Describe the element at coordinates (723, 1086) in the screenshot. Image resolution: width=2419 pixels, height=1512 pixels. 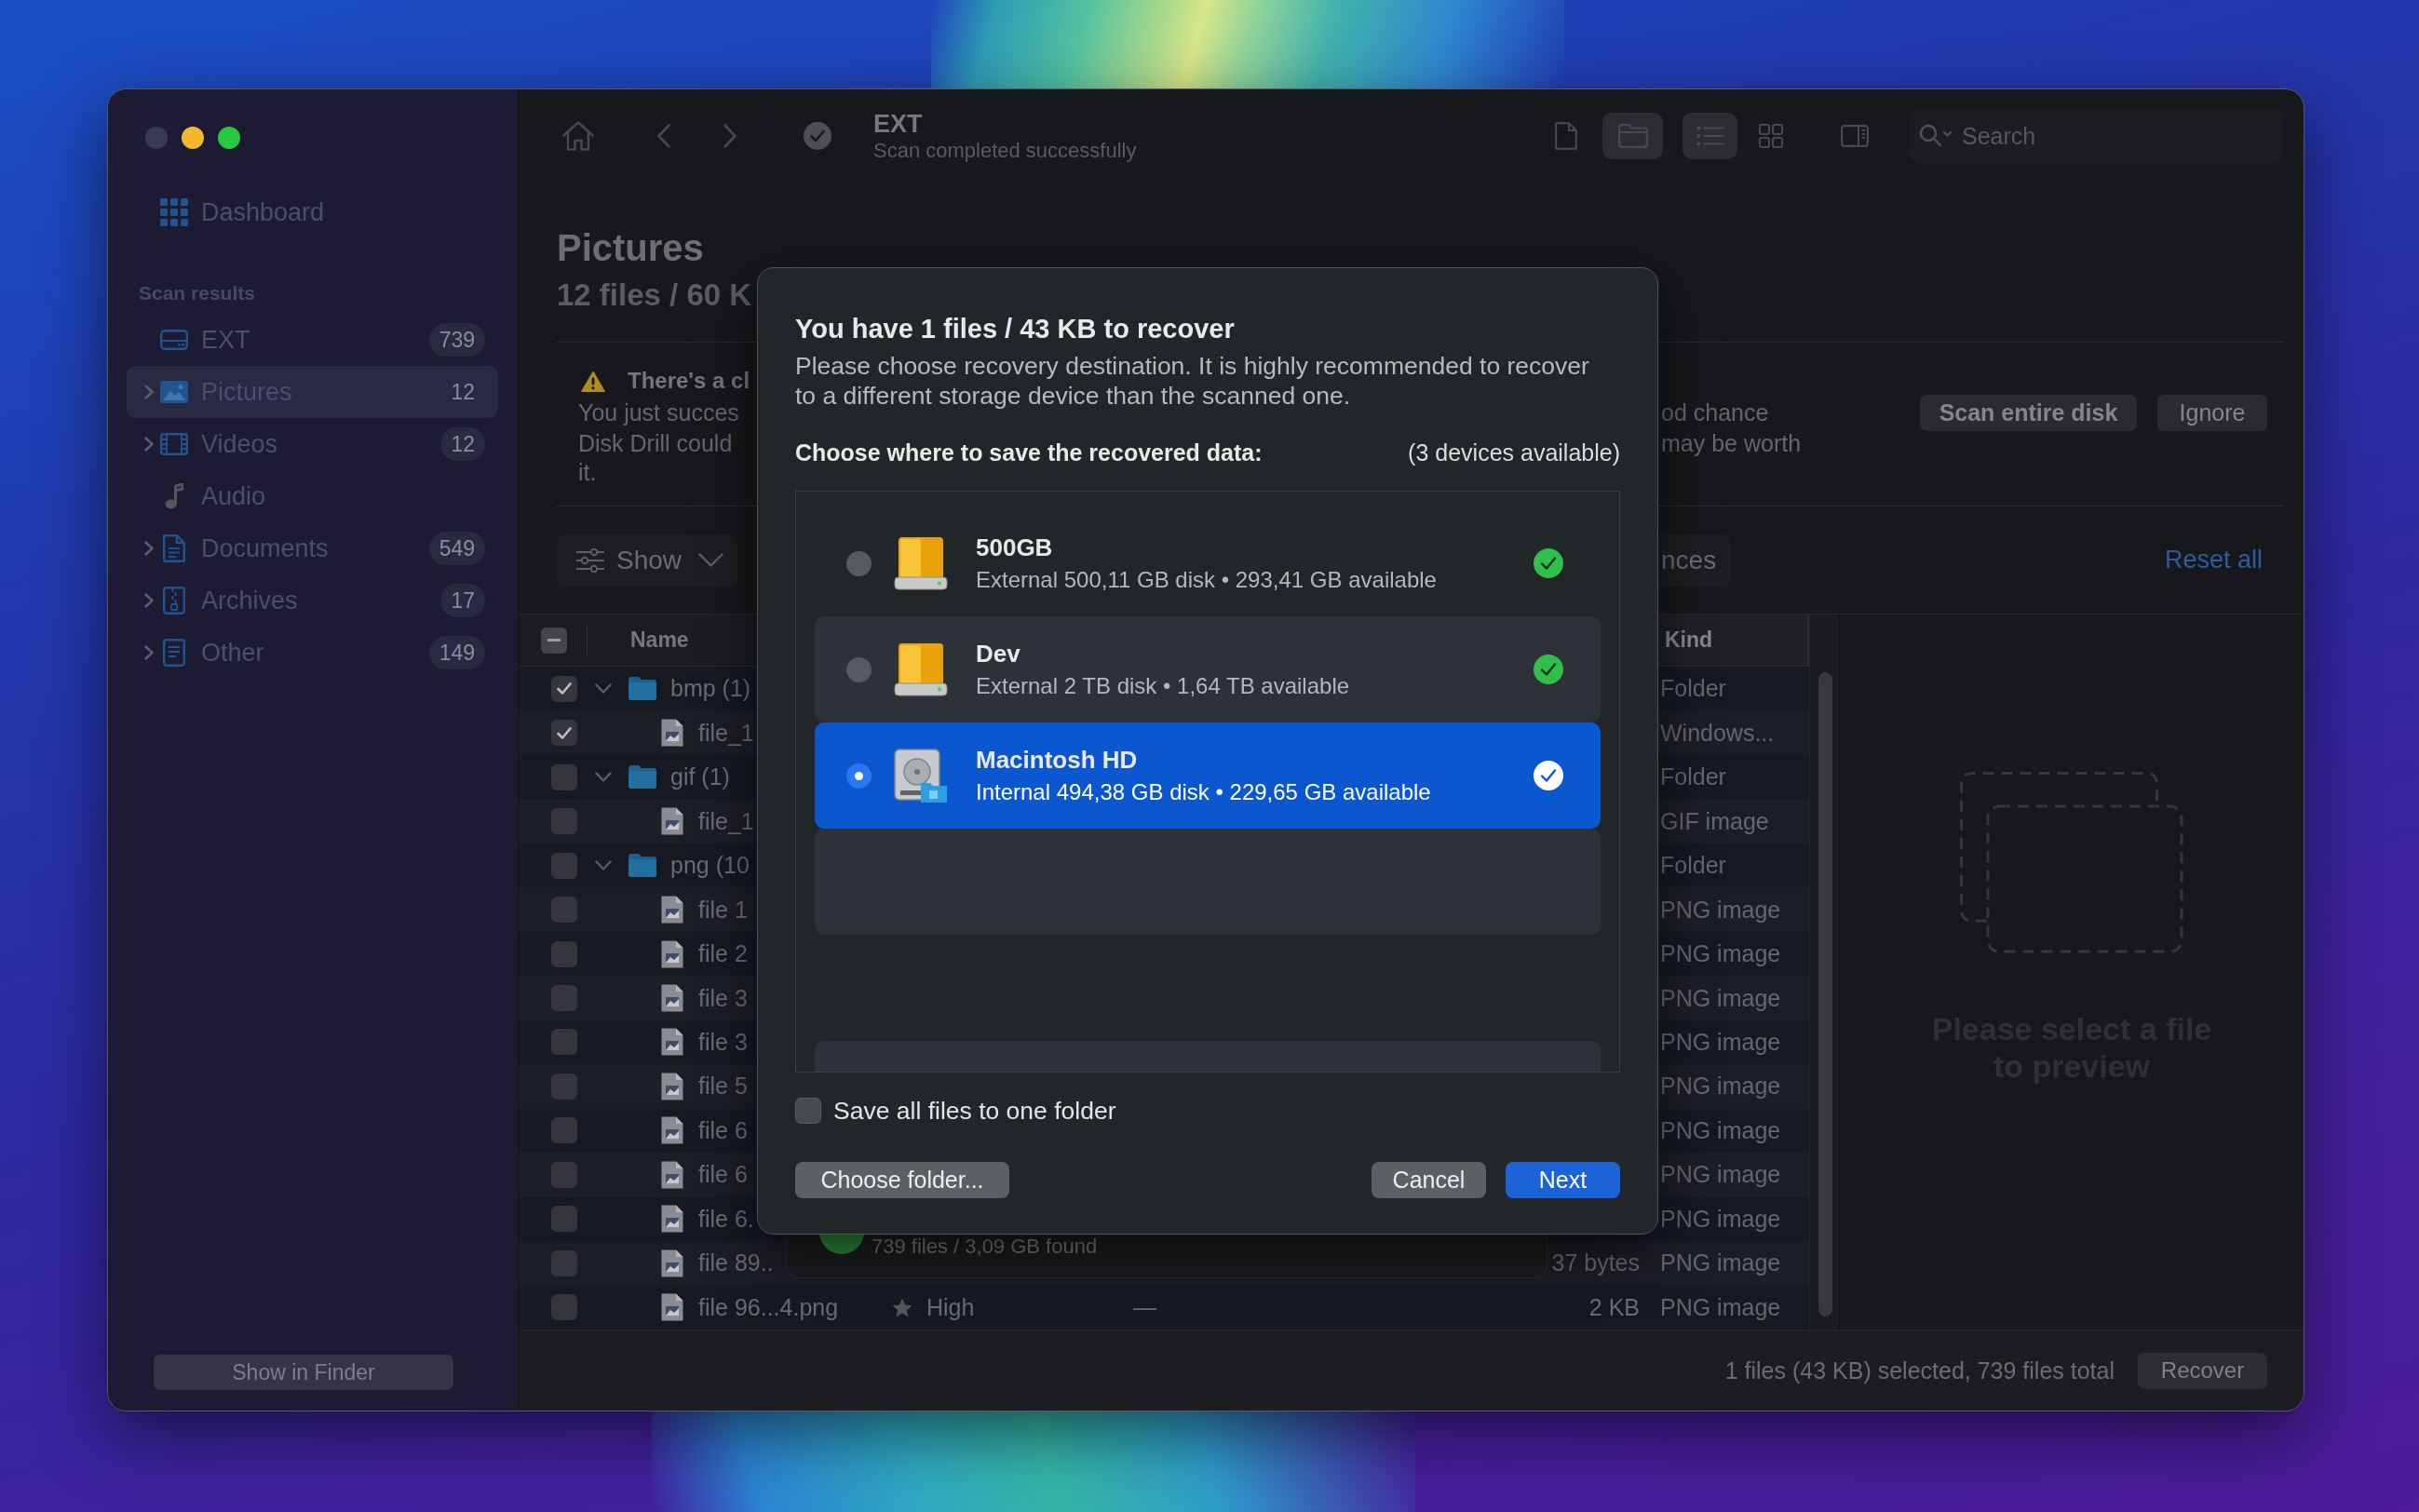
I see `file-name: file 5` at that location.